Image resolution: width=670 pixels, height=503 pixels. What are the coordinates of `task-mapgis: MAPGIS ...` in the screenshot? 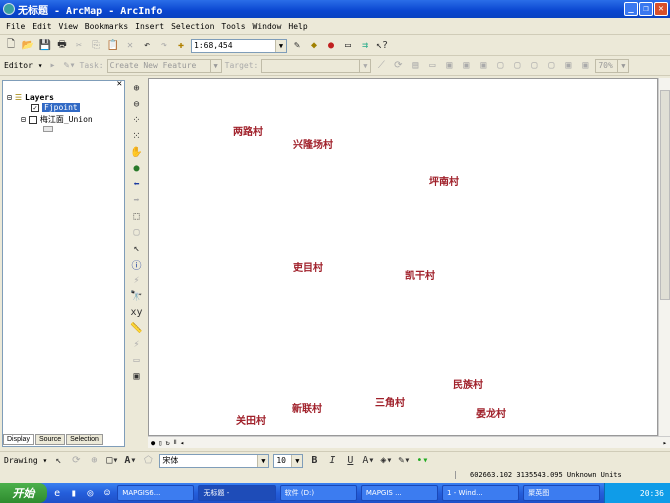 It's located at (399, 493).